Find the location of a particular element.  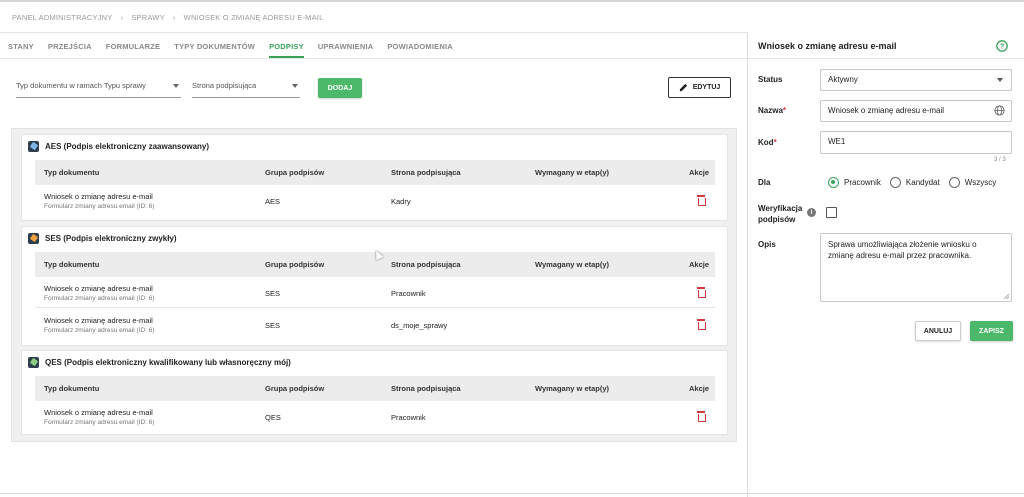

card-title-text: AES (Podpis elektroniczny zaawansowany) is located at coordinates (127, 146).